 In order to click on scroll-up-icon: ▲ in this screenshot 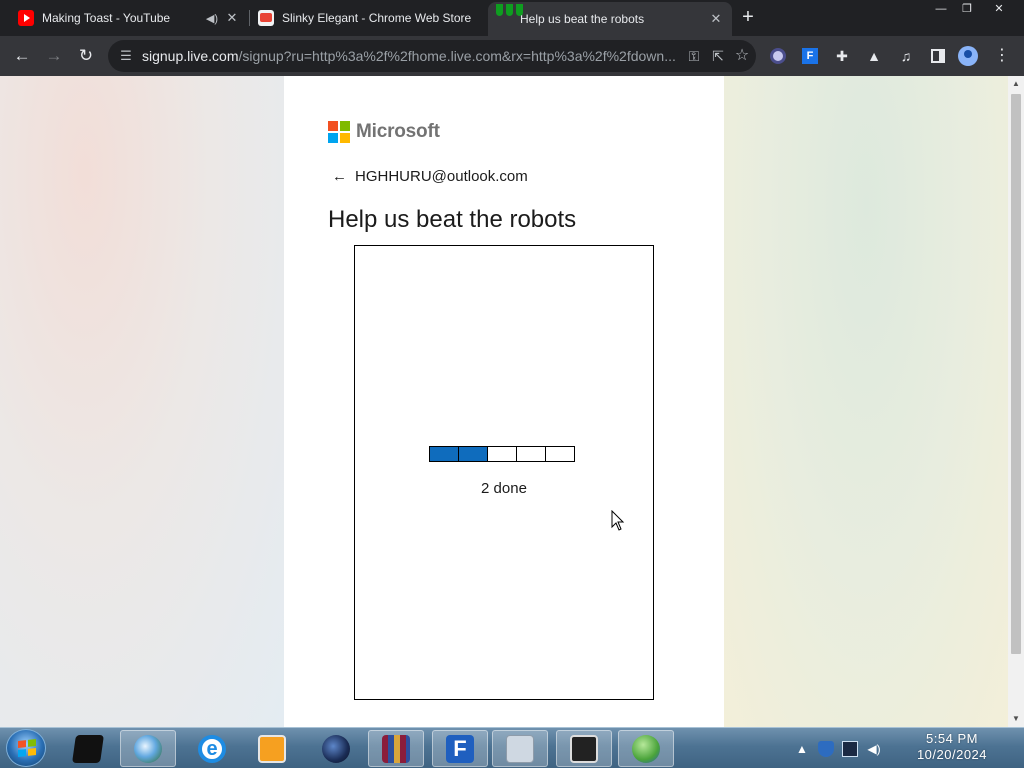, I will do `click(1016, 84)`.